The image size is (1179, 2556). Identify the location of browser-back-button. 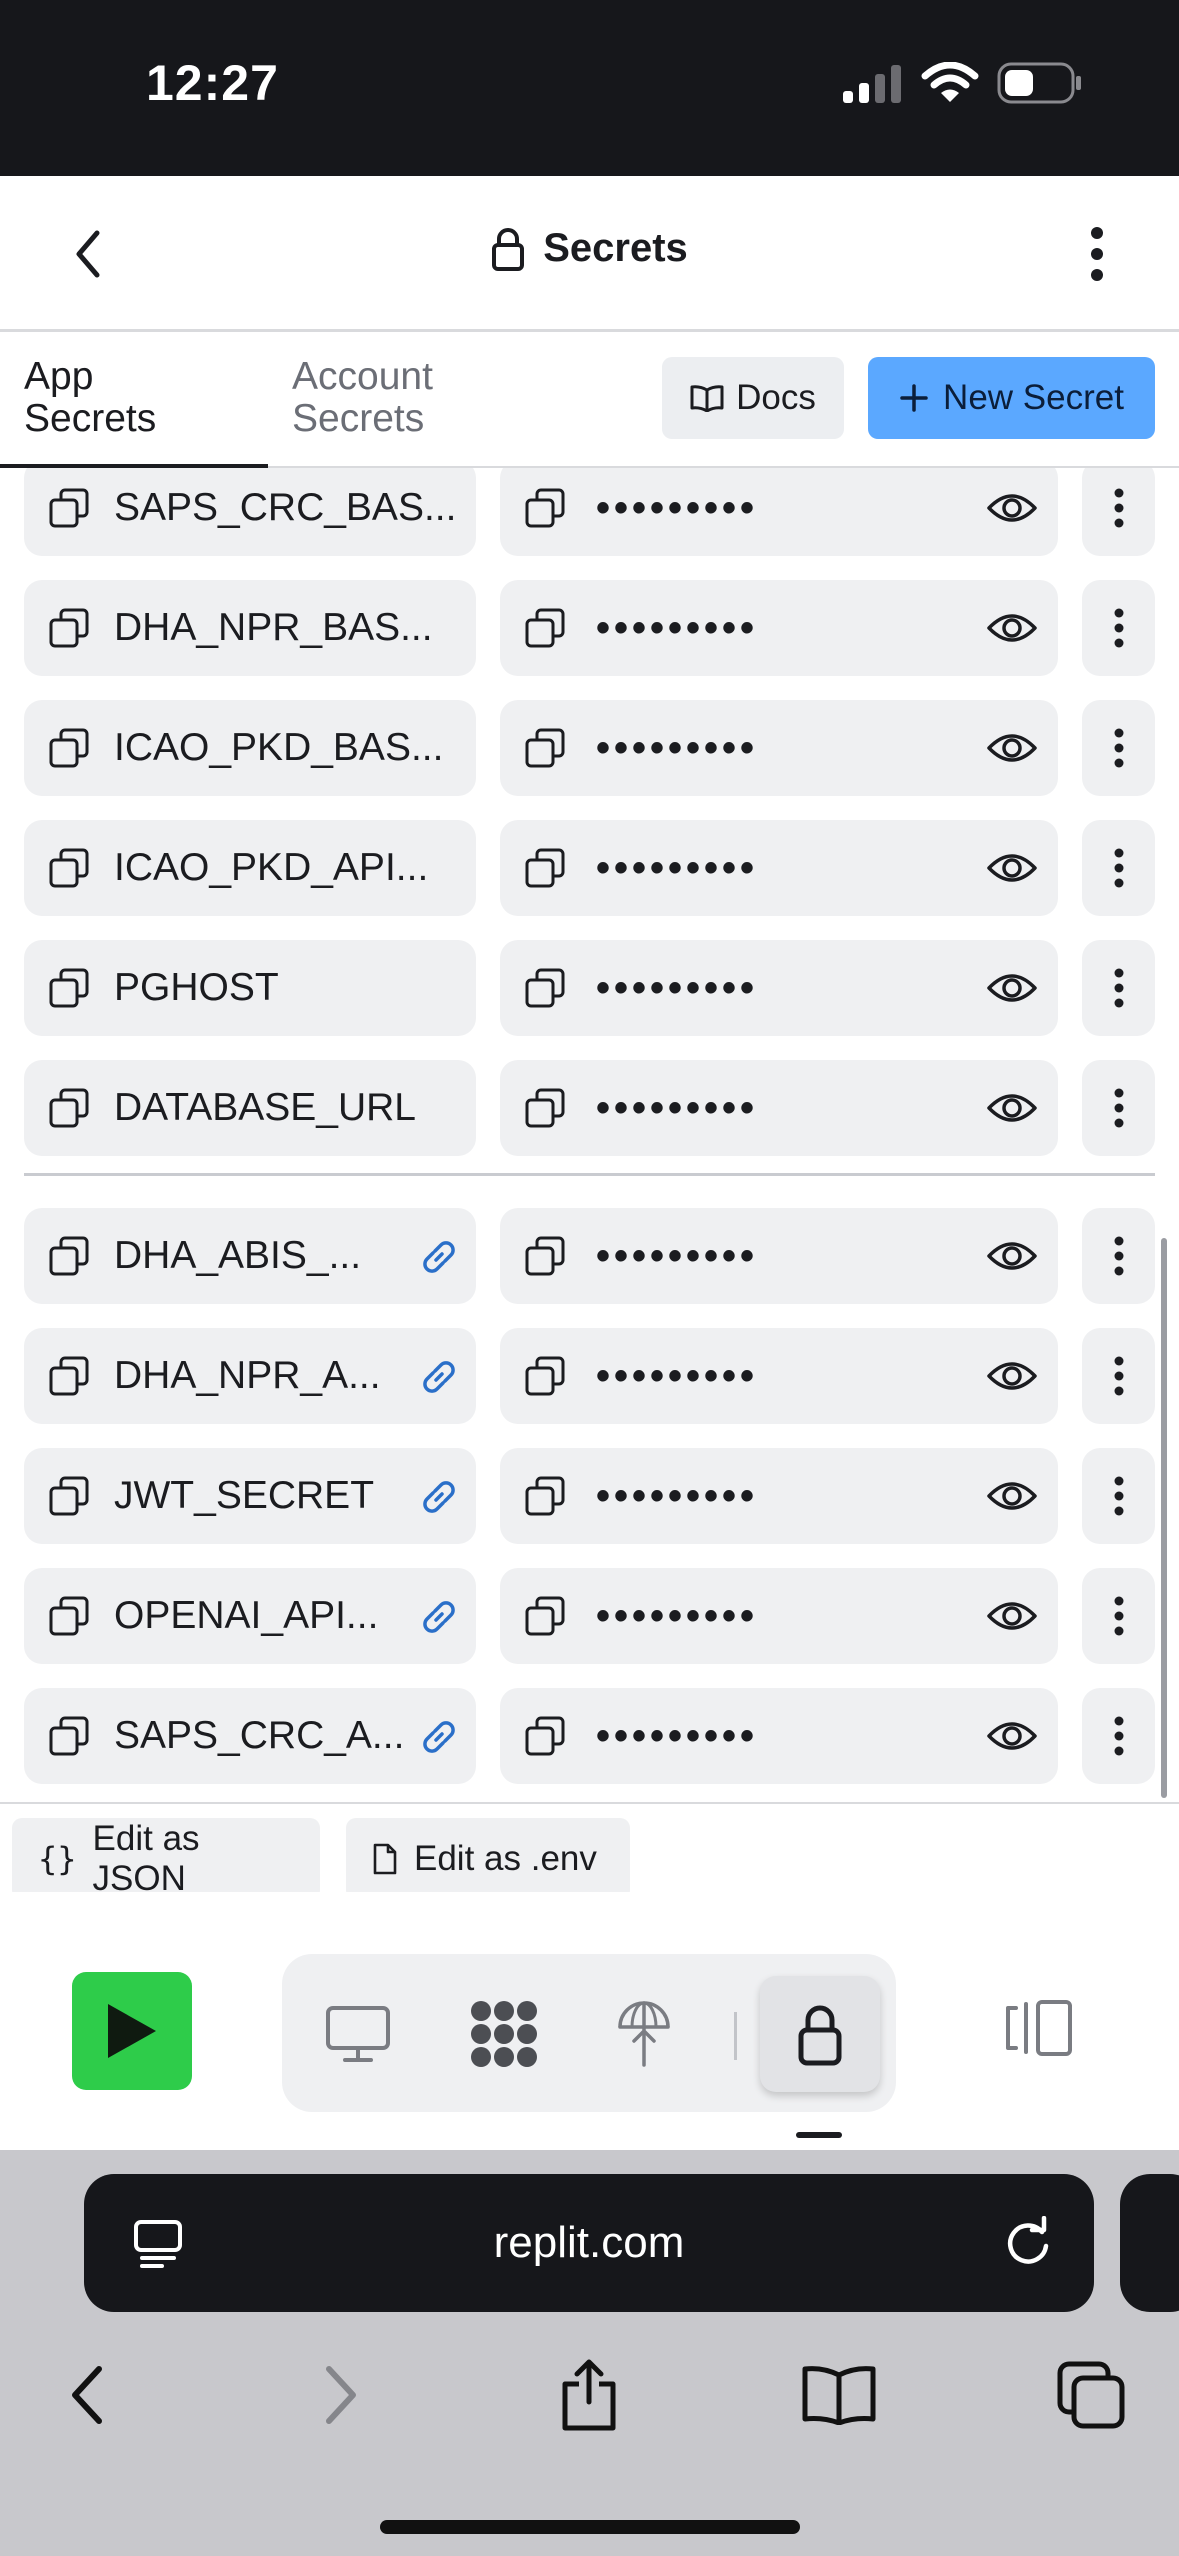
(87, 2395).